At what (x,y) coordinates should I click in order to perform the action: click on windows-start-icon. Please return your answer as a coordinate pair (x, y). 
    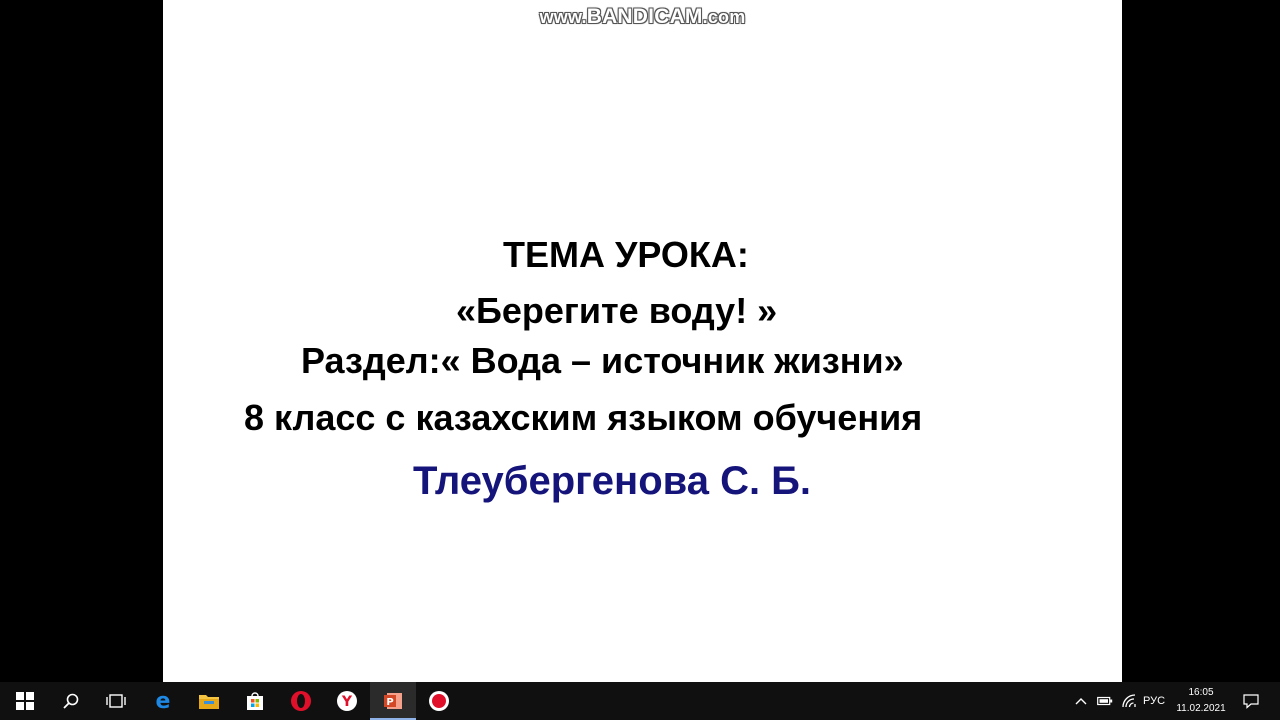
    Looking at the image, I should click on (25, 701).